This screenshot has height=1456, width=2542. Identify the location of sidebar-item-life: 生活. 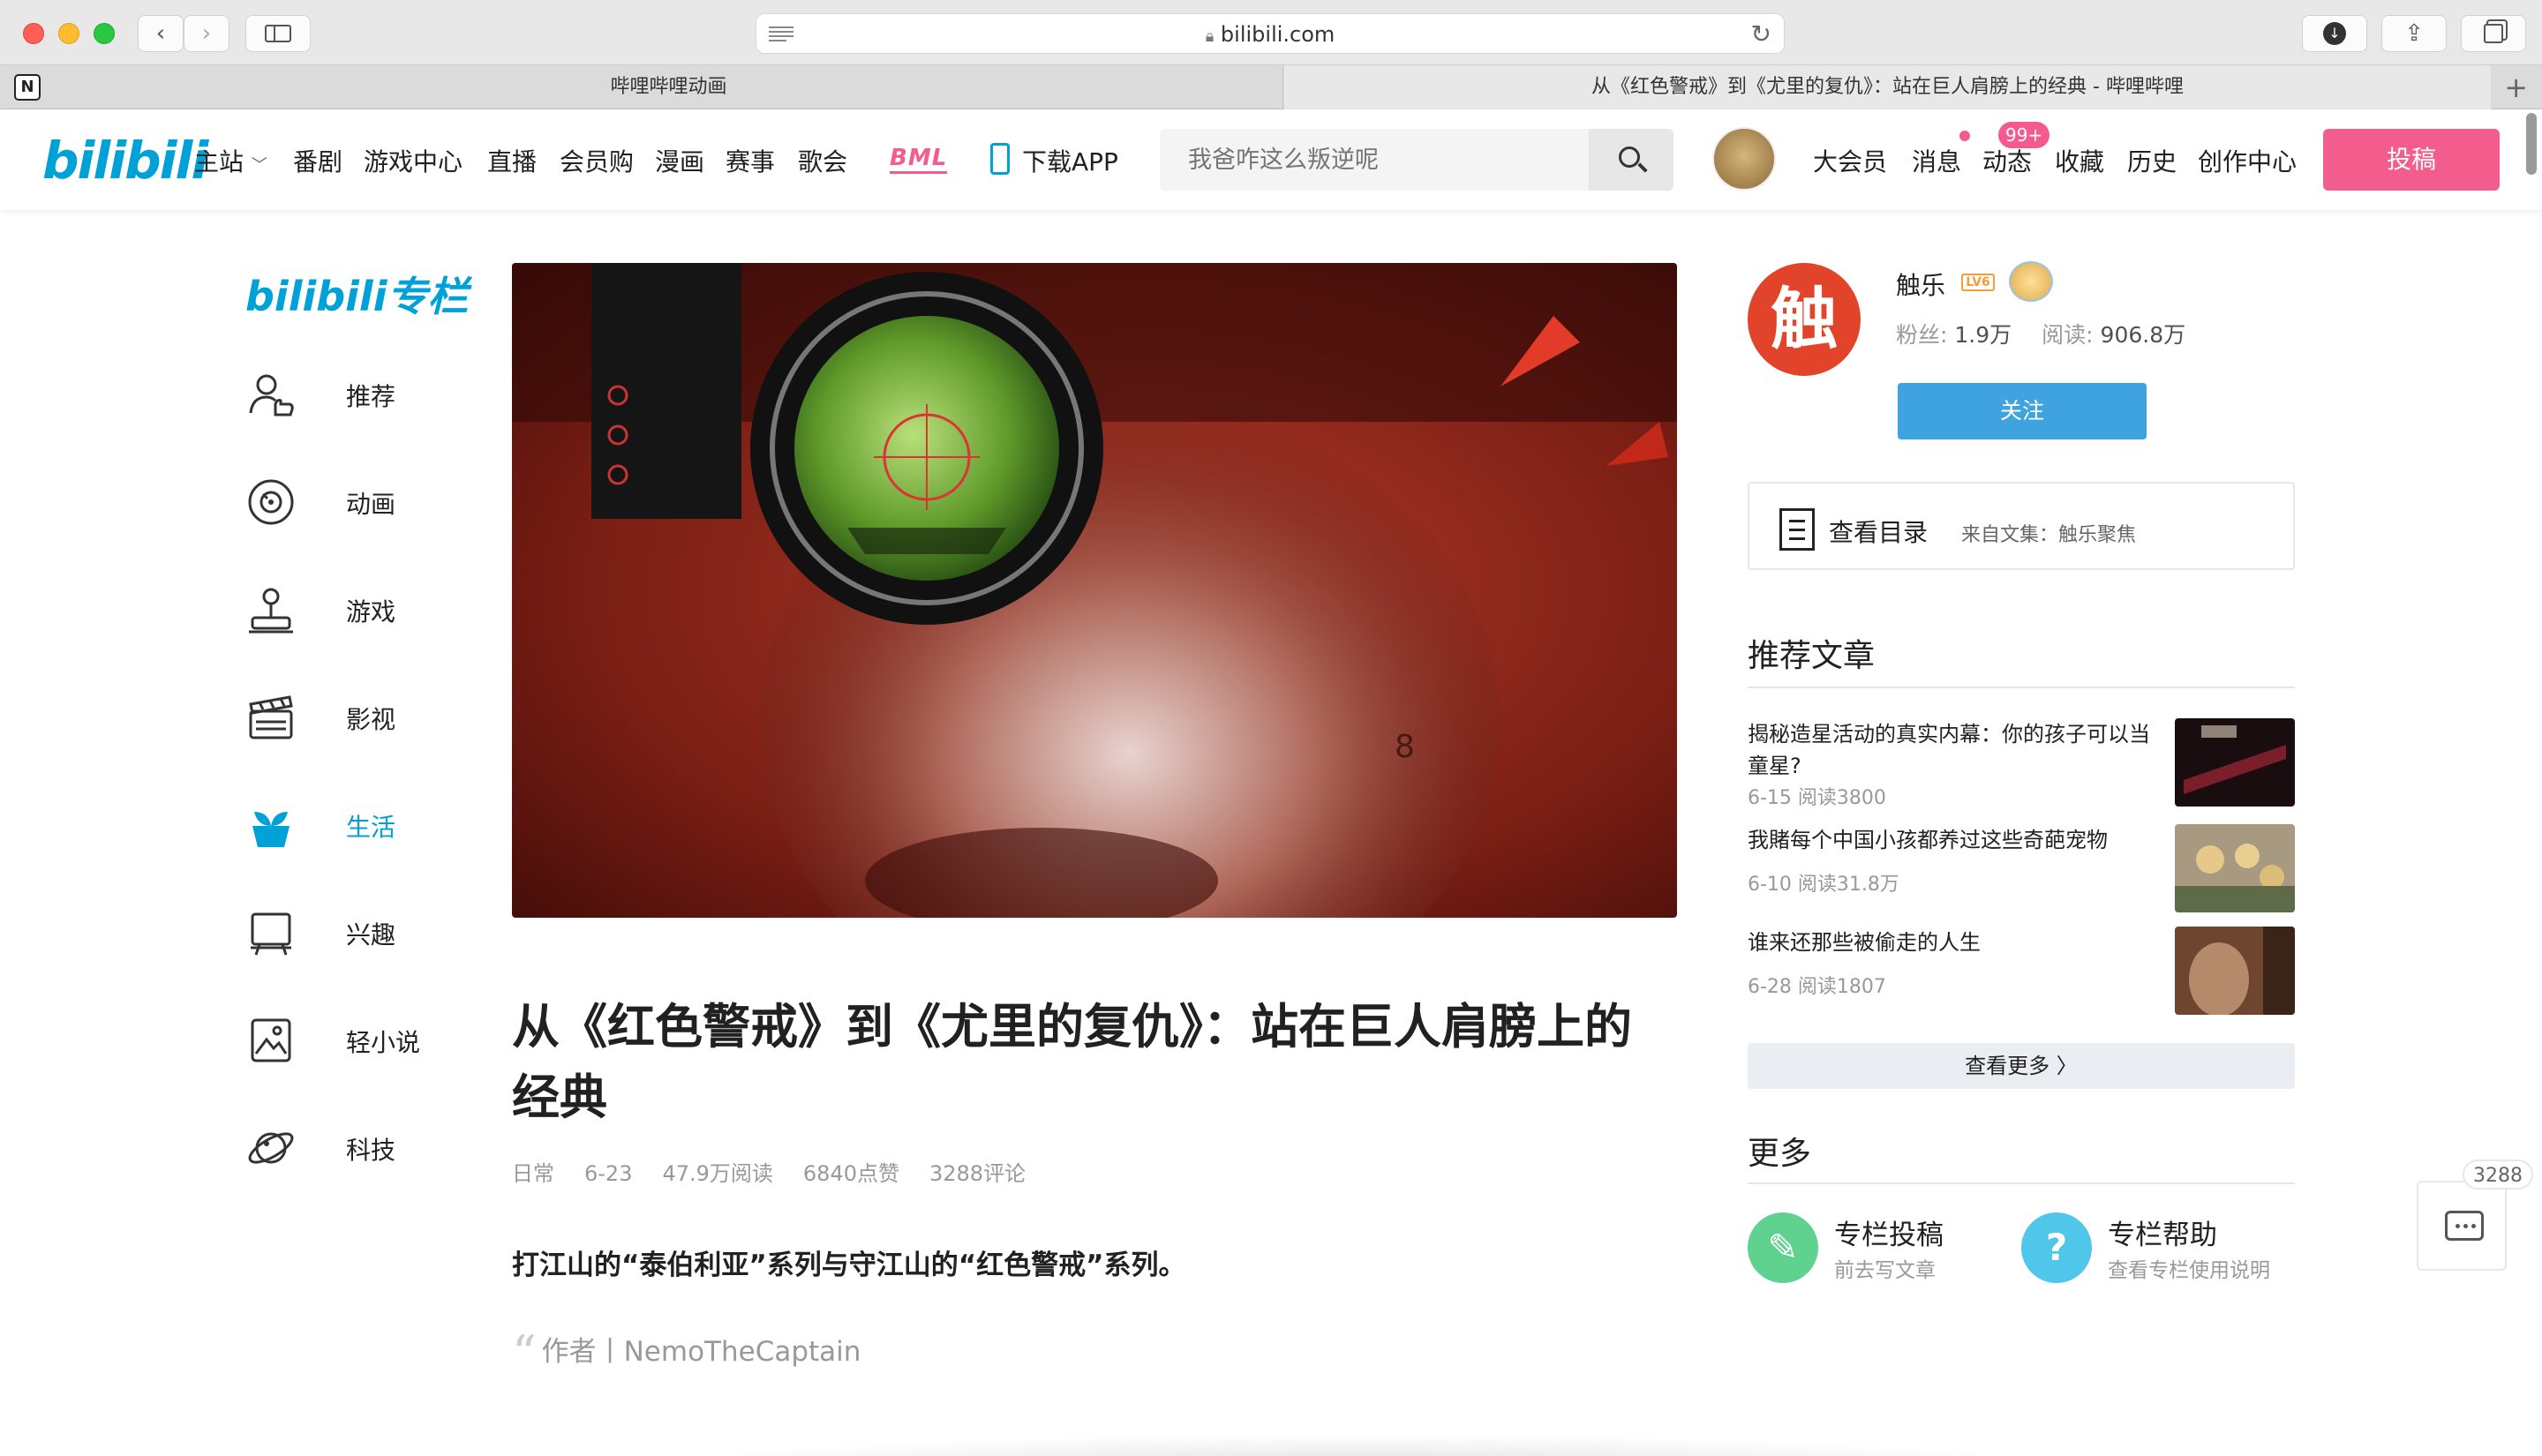
(378, 825).